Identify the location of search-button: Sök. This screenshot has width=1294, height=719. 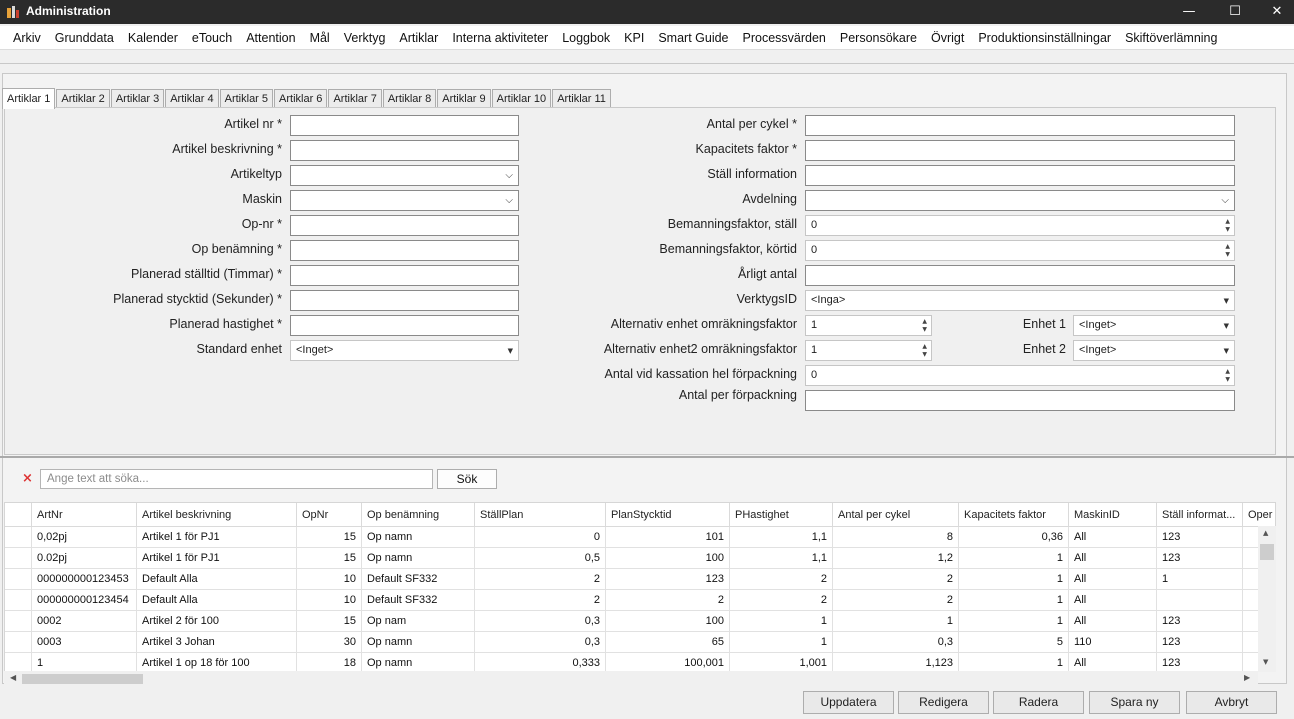
(467, 479).